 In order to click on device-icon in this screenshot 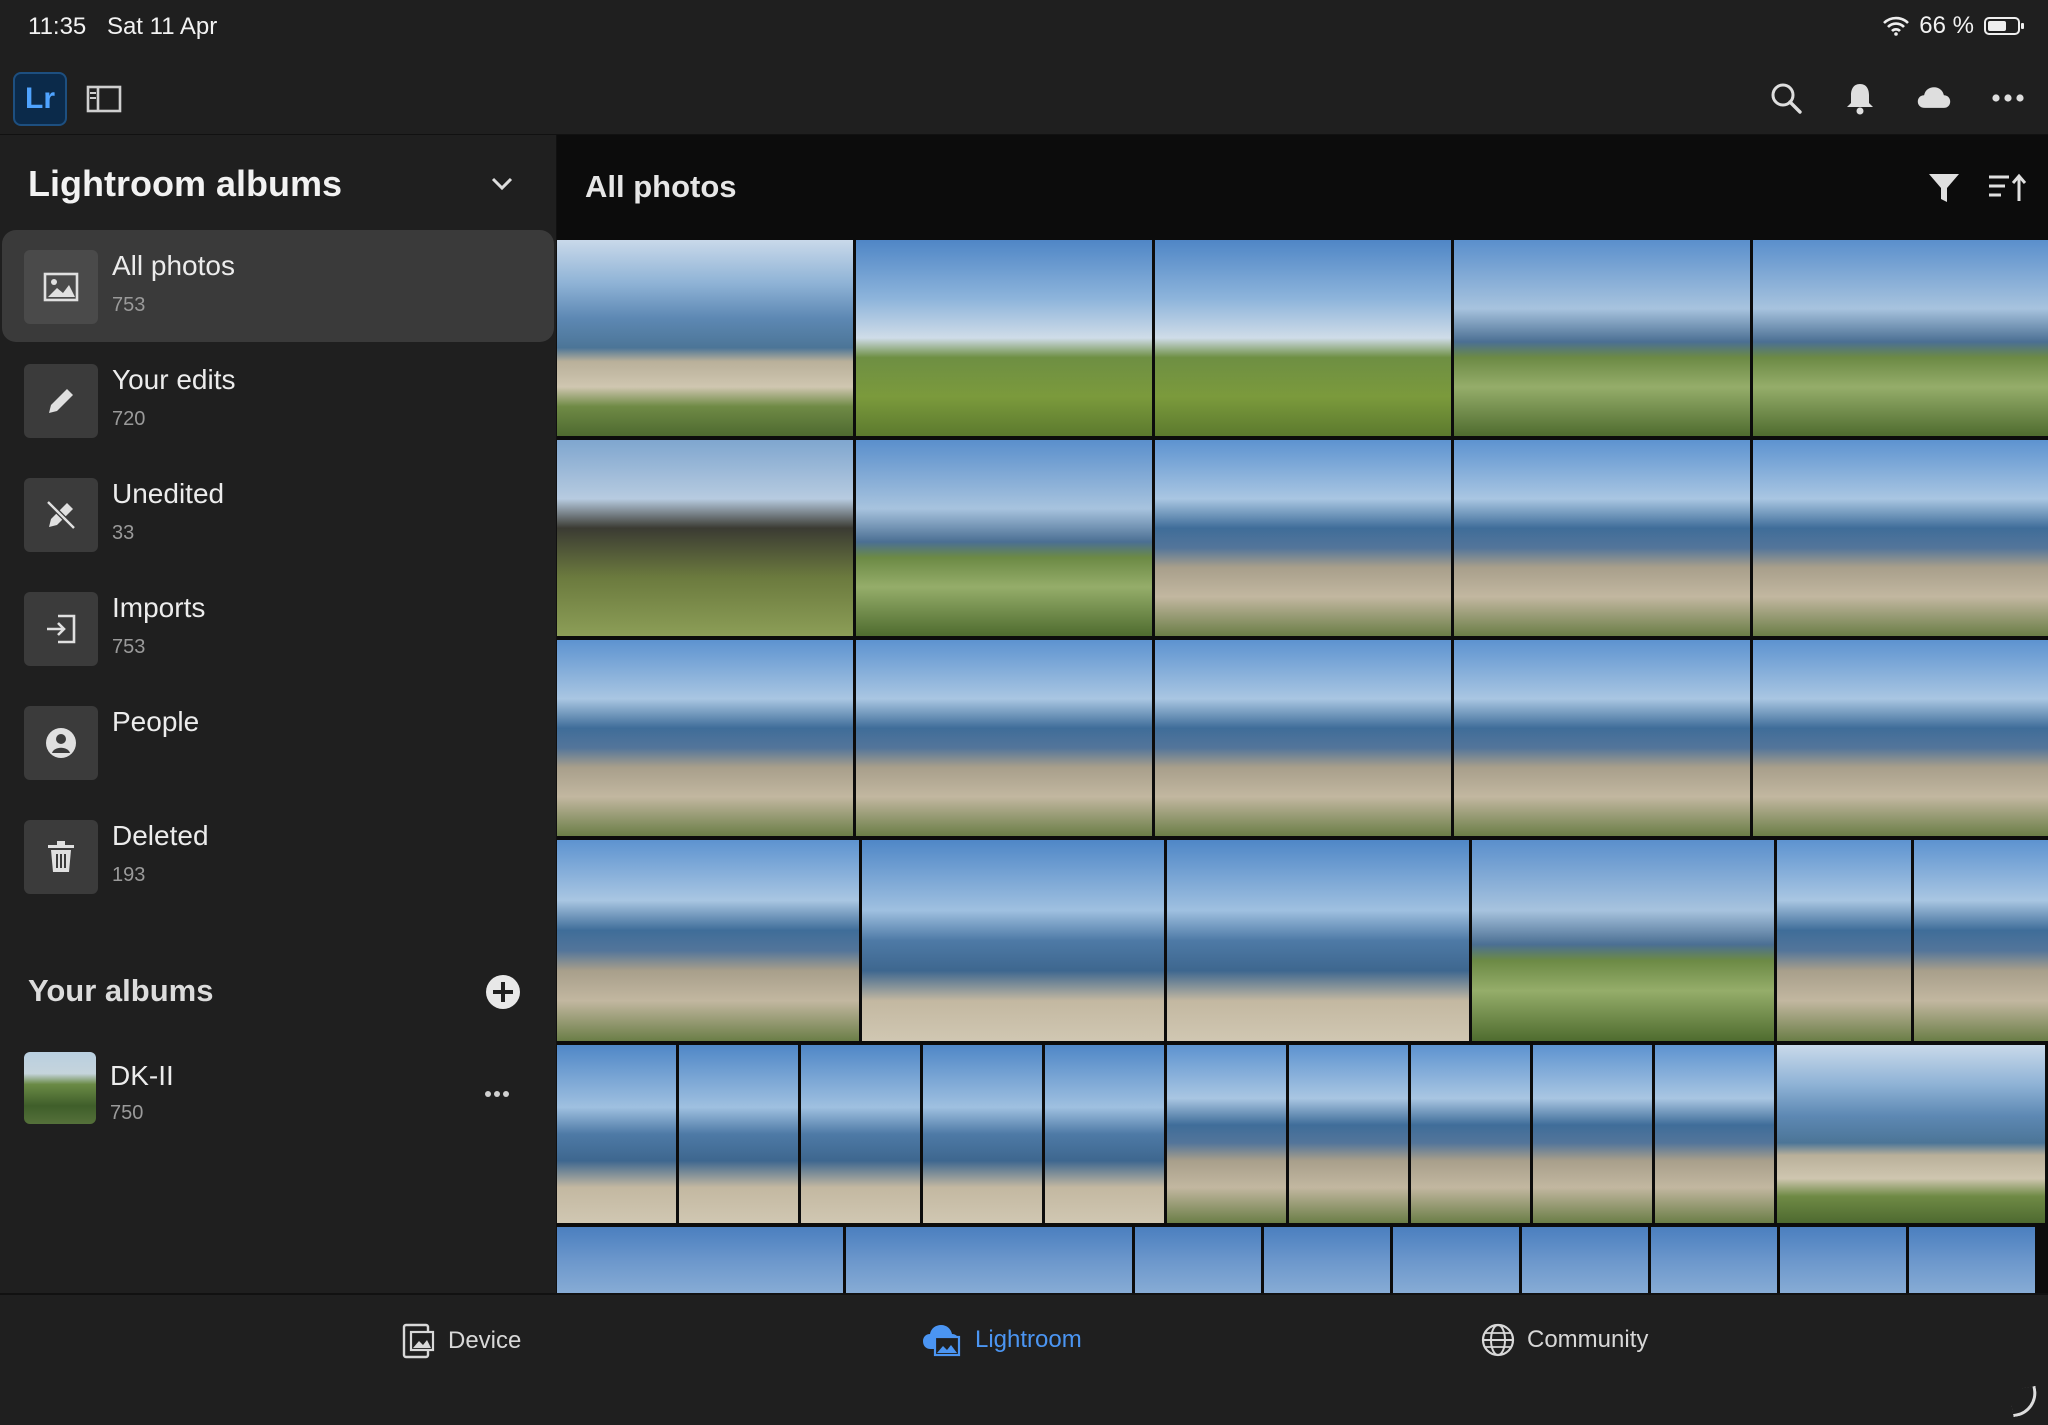, I will do `click(418, 1341)`.